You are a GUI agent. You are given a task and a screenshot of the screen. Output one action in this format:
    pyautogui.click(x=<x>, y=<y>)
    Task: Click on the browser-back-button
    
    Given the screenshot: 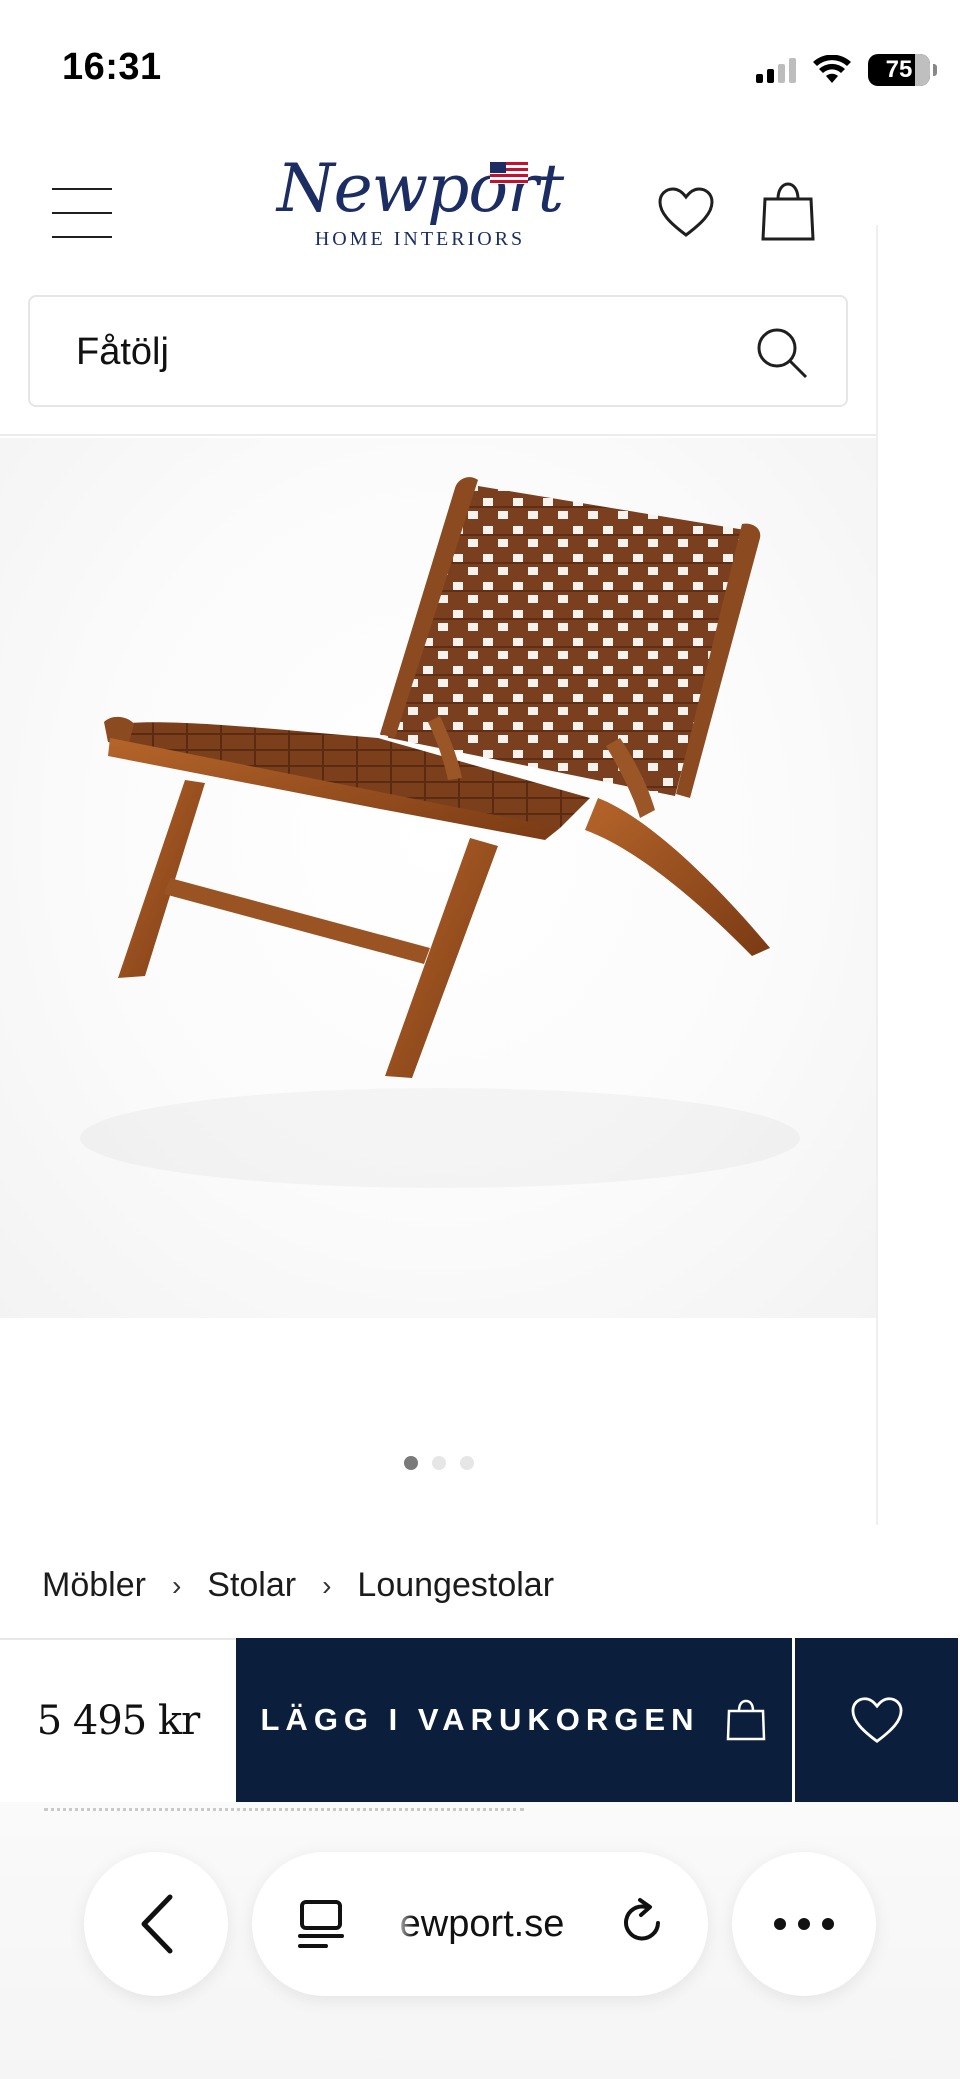 What is the action you would take?
    pyautogui.click(x=156, y=1924)
    